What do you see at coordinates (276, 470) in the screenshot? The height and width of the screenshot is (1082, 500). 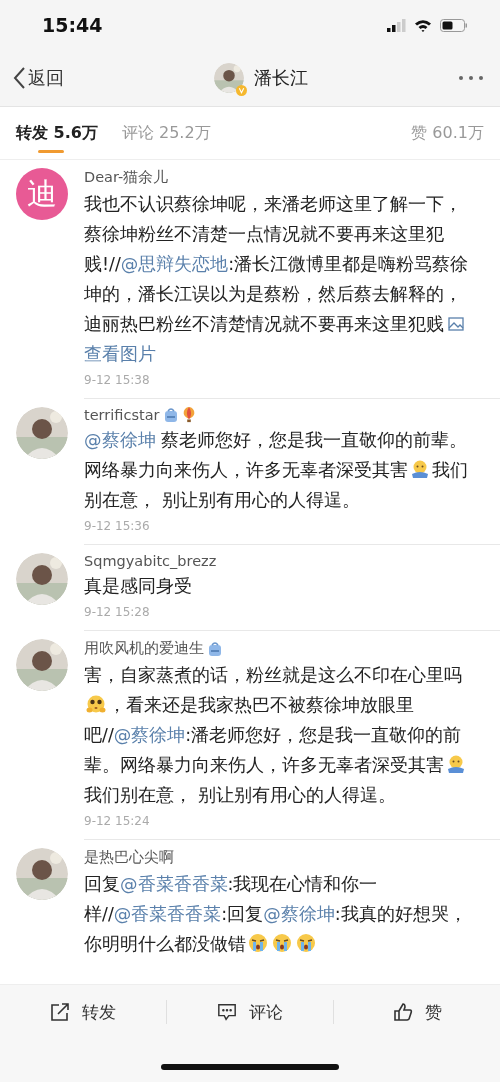 I see `comment-text: @蔡徐坤 蔡老师您好，您是我一直敬仰的前辈。网络暴力向来伤人，许多无辜者深受其害 我们别在意， 别让别有用心的人得逞。` at bounding box center [276, 470].